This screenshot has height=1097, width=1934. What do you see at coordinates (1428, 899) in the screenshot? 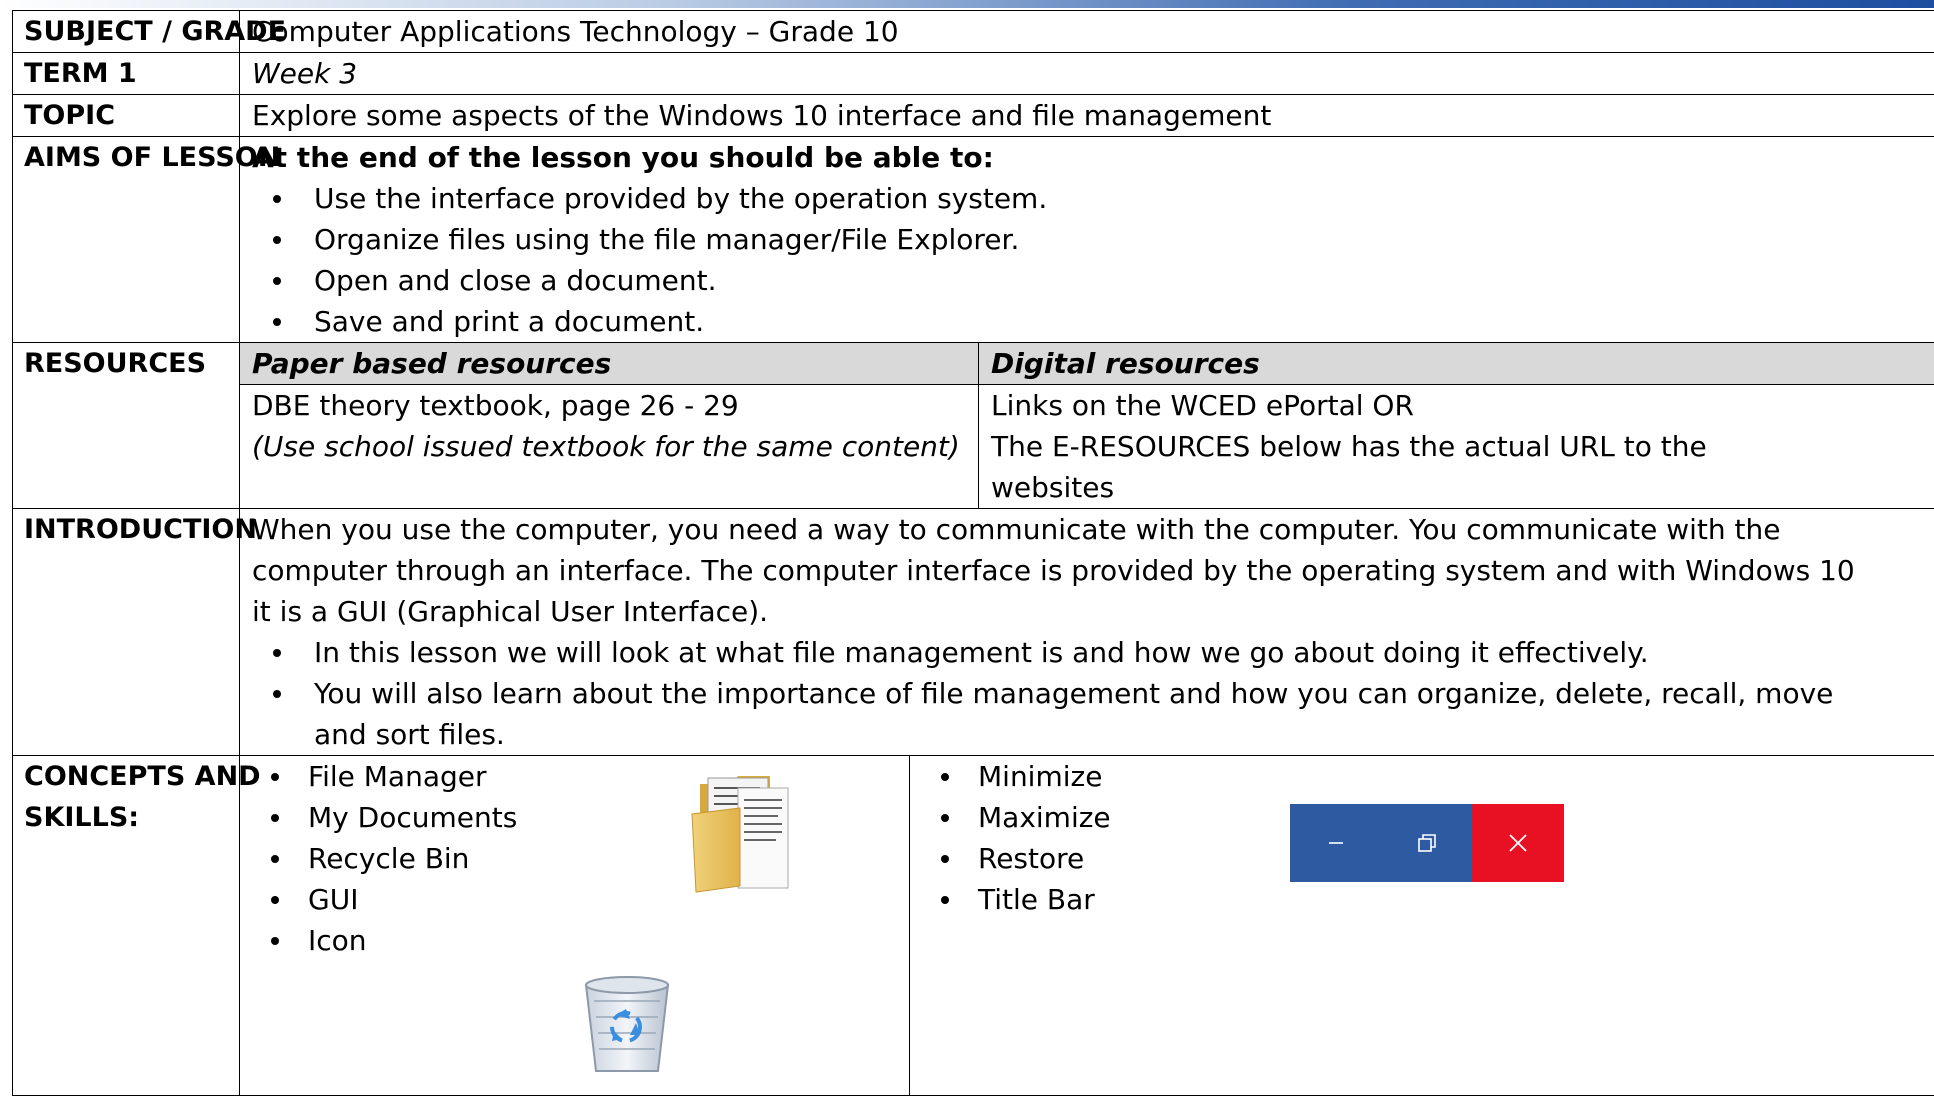
I see `concept-item: Title Bar` at bounding box center [1428, 899].